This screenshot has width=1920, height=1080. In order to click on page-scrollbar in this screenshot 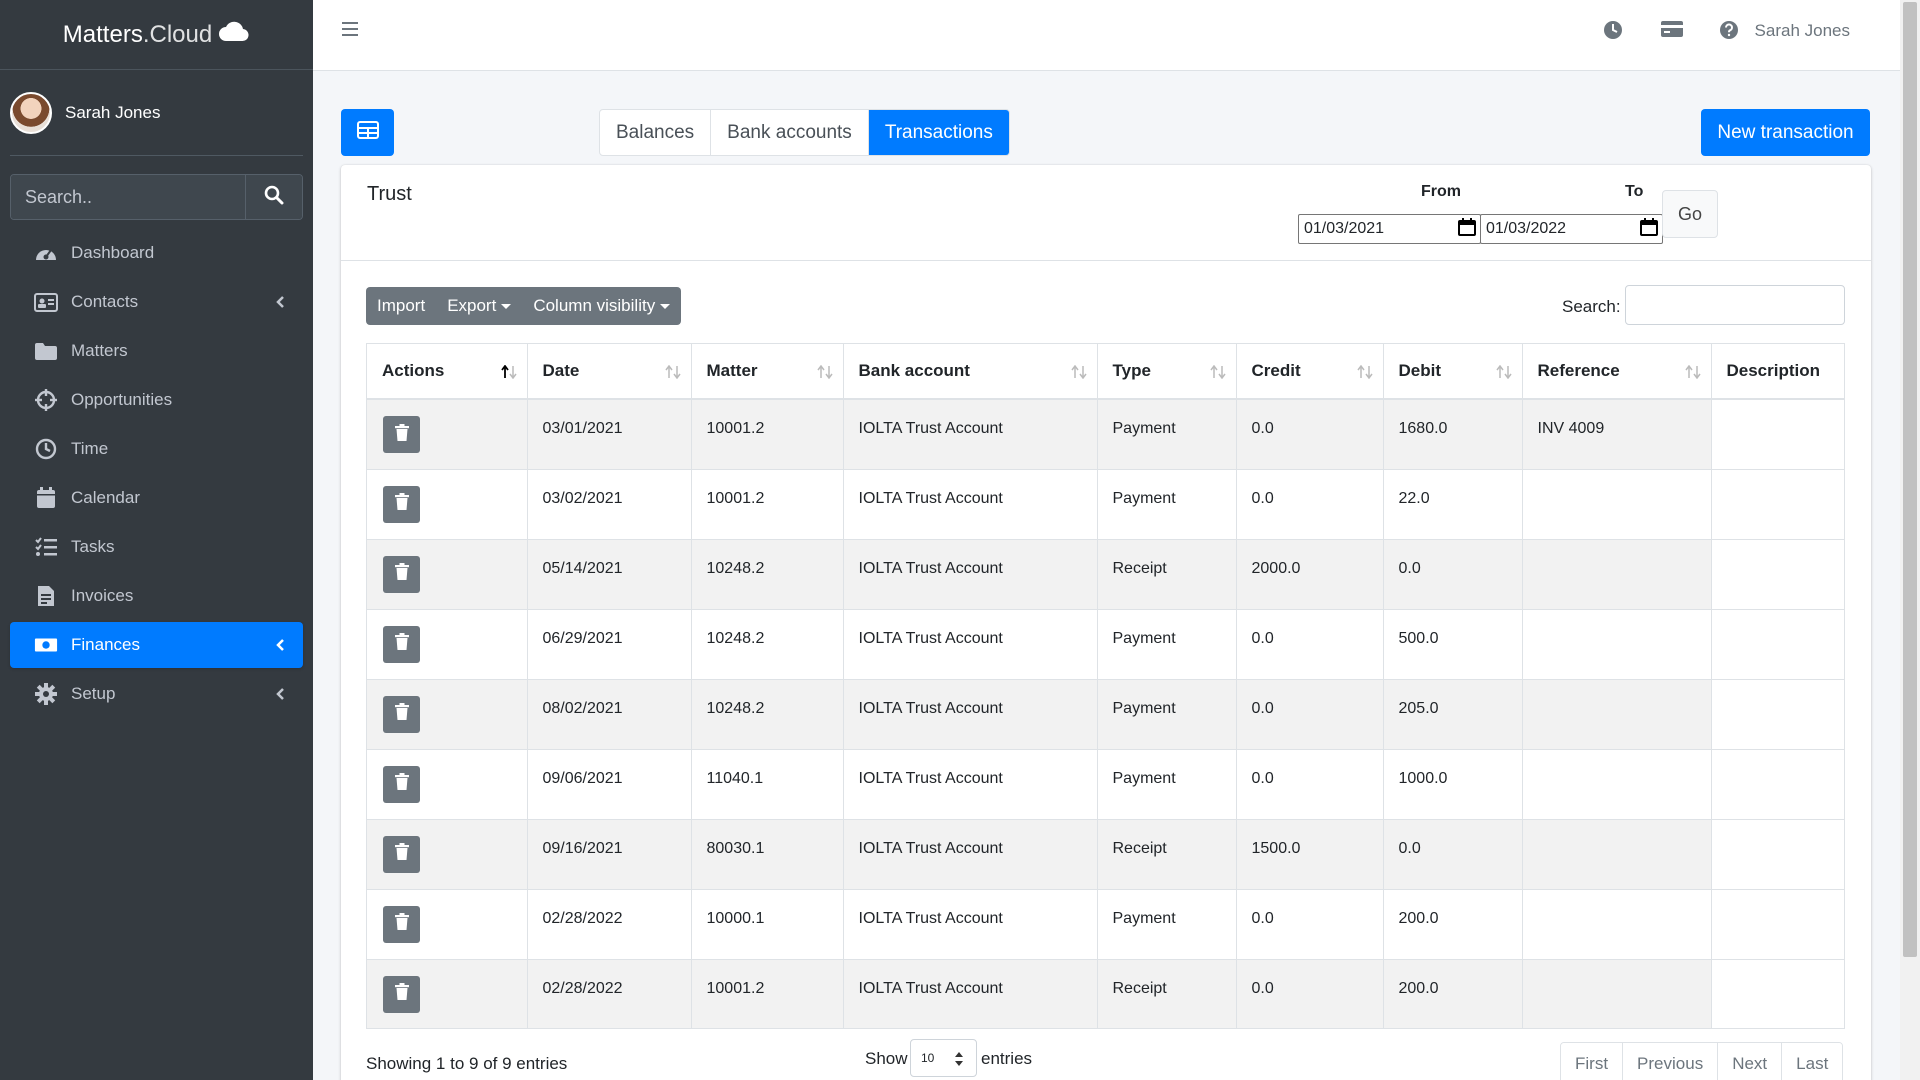, I will do `click(1910, 540)`.